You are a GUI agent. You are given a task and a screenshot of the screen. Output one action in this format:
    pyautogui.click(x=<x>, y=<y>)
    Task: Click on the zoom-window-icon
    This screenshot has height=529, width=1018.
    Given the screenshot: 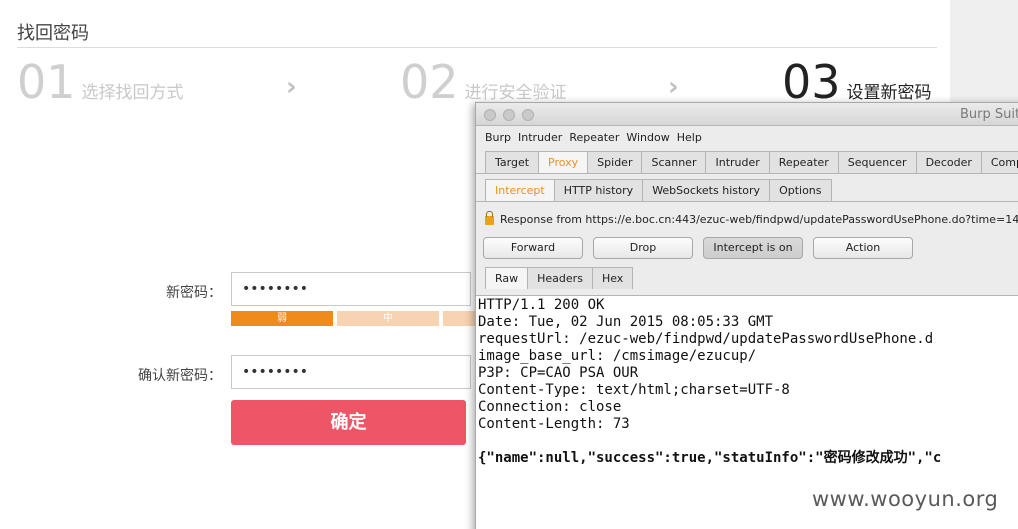 What is the action you would take?
    pyautogui.click(x=528, y=115)
    